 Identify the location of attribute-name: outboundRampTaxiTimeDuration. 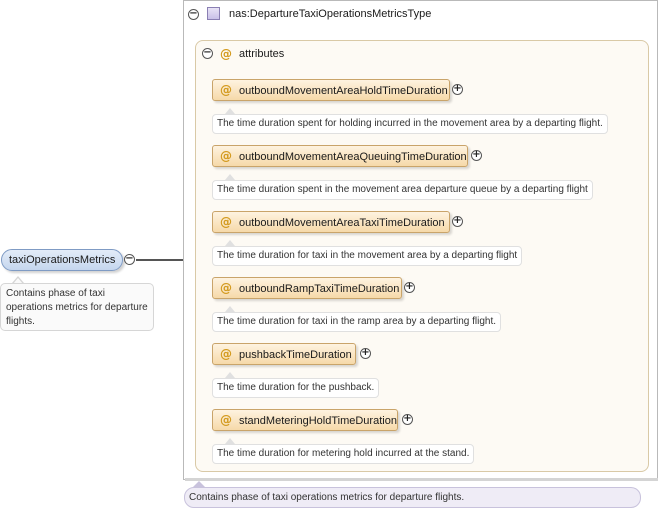
(319, 289).